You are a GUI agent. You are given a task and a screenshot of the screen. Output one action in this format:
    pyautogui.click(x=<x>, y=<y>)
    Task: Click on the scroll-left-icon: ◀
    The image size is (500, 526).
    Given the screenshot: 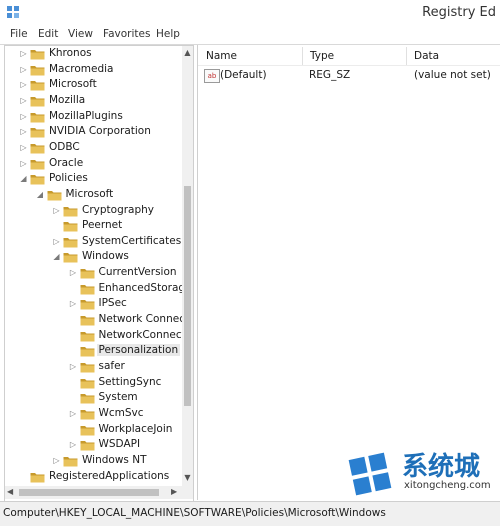 What is the action you would take?
    pyautogui.click(x=10, y=491)
    